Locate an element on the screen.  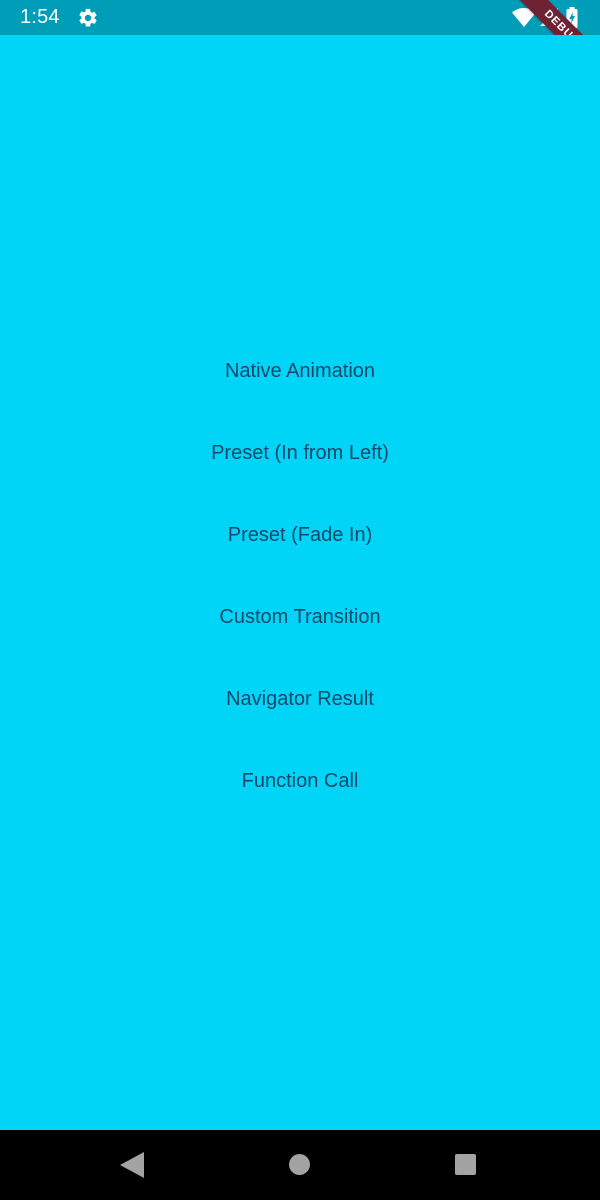
navigation-bar is located at coordinates (300, 1165).